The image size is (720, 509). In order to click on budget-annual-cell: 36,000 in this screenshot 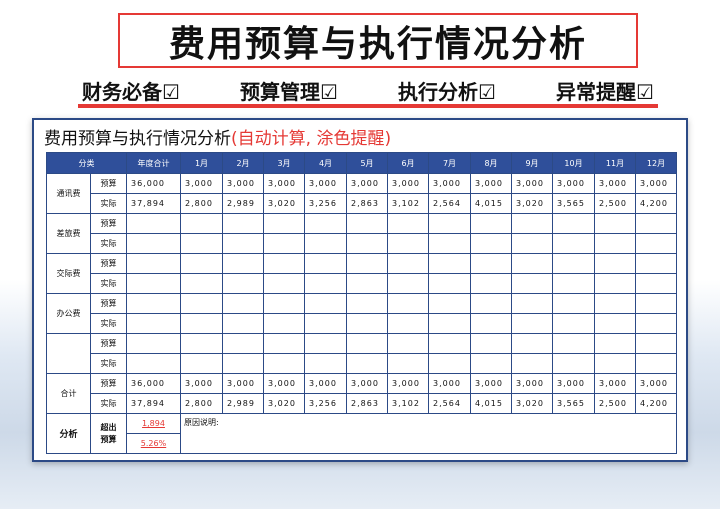, I will do `click(153, 383)`.